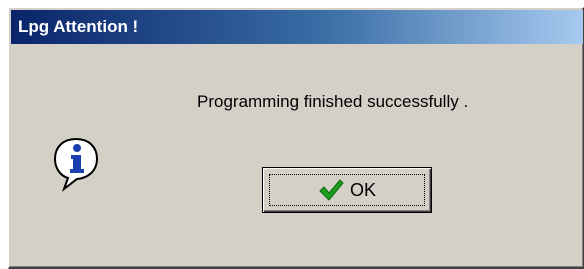  I want to click on checkmark-icon, so click(331, 190).